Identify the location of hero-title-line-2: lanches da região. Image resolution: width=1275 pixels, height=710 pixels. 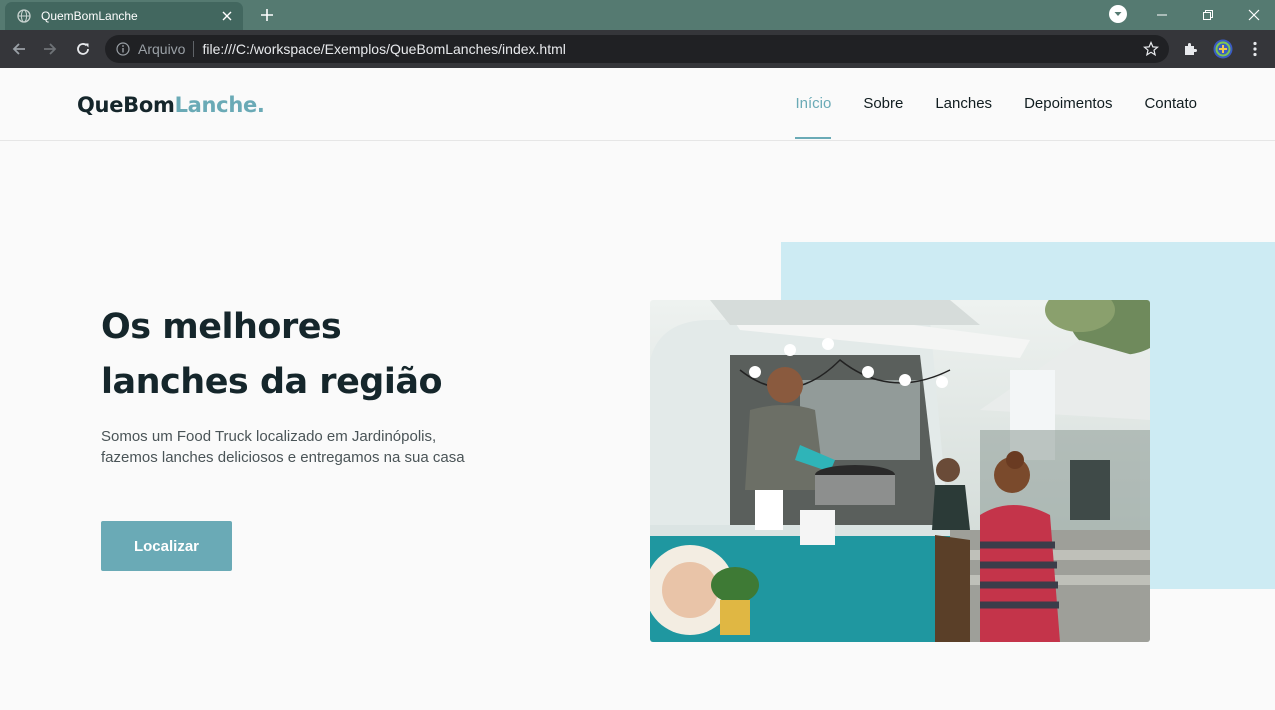
(272, 382).